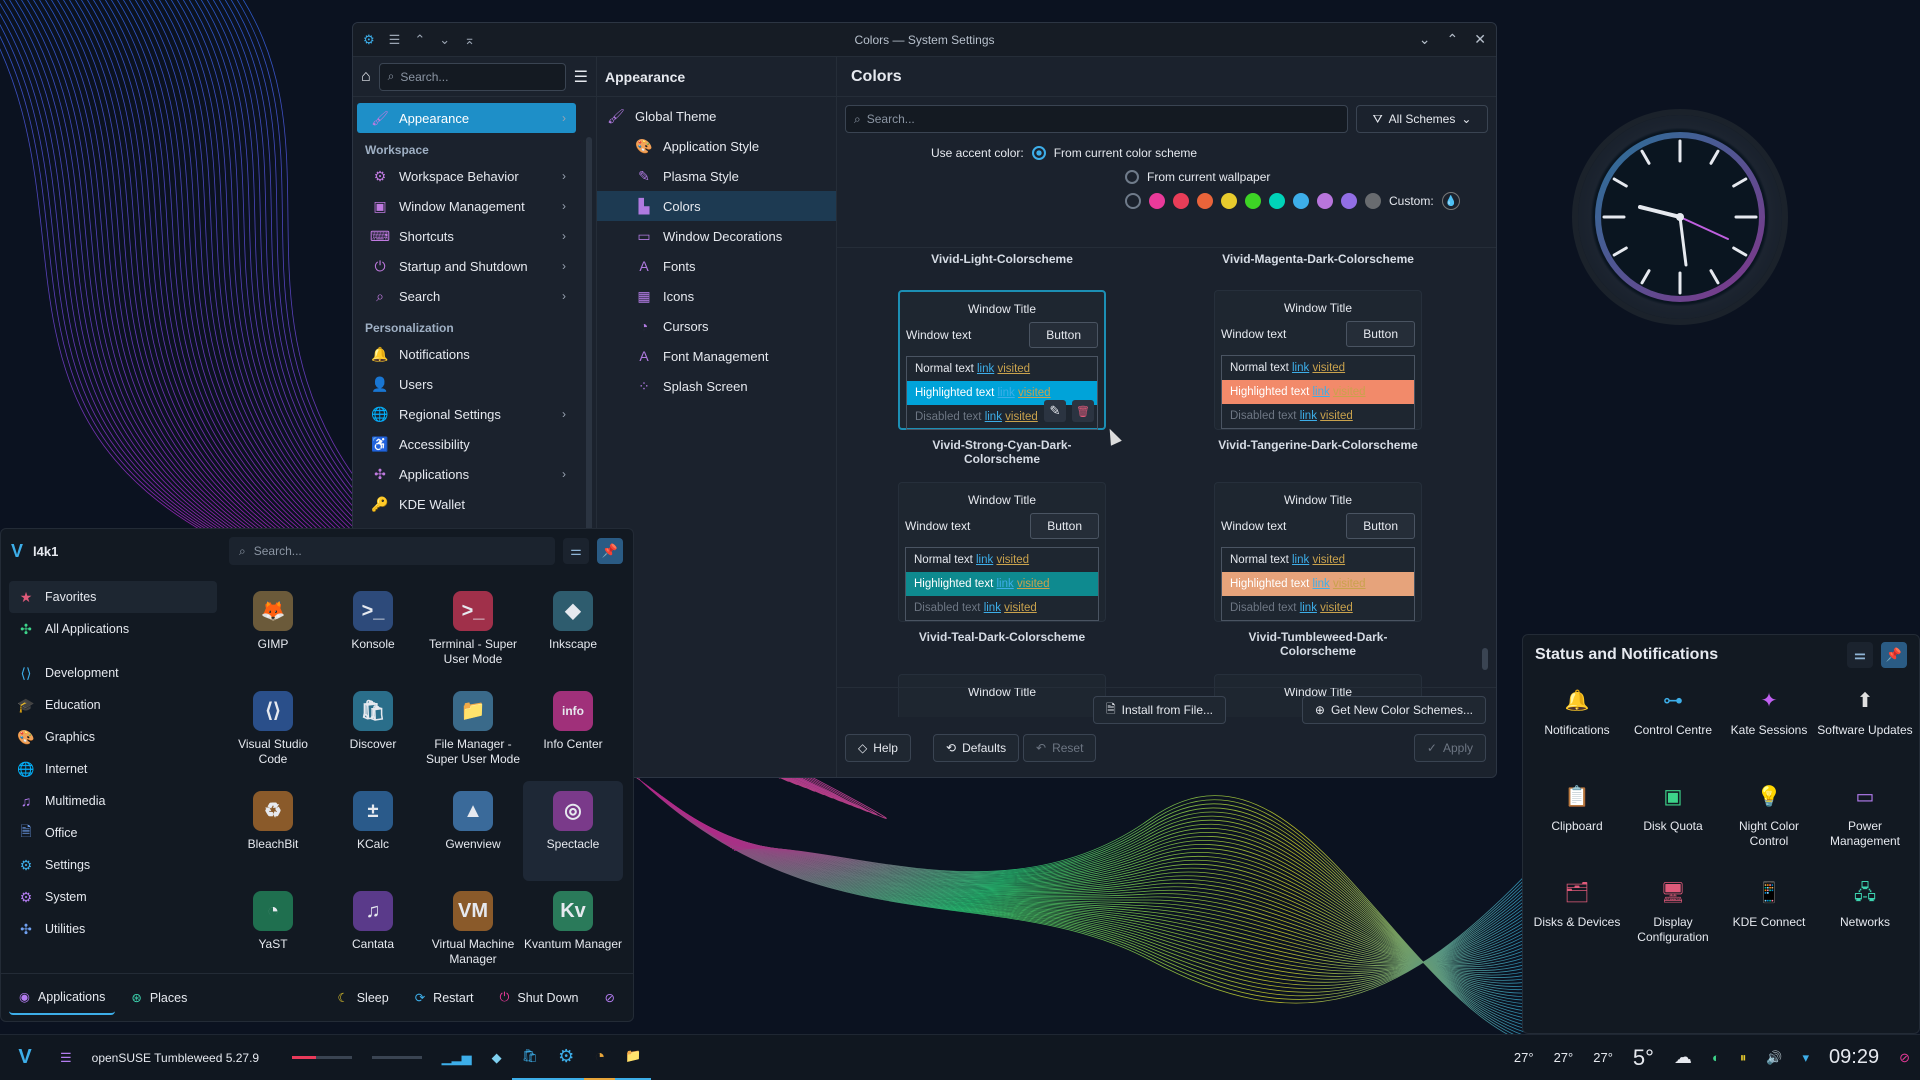 The width and height of the screenshot is (1920, 1080). Describe the element at coordinates (473, 931) in the screenshot. I see `app-virtual-machine-manager: VM Virtual Machine Manager` at that location.